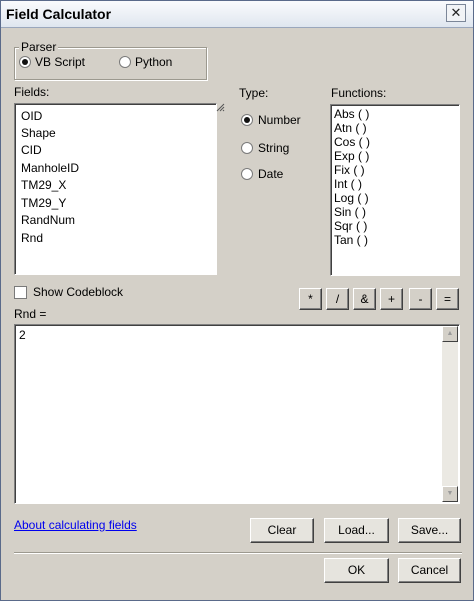 This screenshot has width=474, height=601. What do you see at coordinates (20, 292) in the screenshot?
I see `show-codeblock-checkbox` at bounding box center [20, 292].